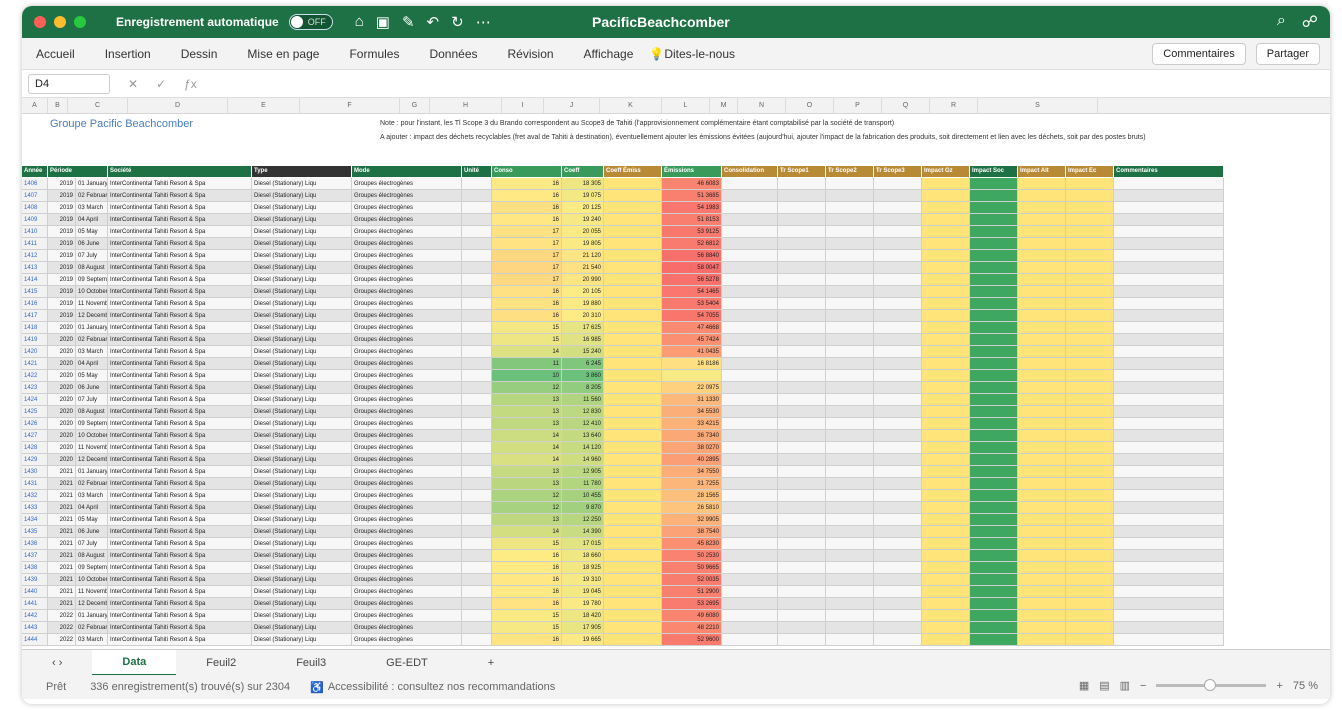 The height and width of the screenshot is (710, 1342). What do you see at coordinates (699, 54) in the screenshot?
I see `tell-me-search: Dites-le-nous` at bounding box center [699, 54].